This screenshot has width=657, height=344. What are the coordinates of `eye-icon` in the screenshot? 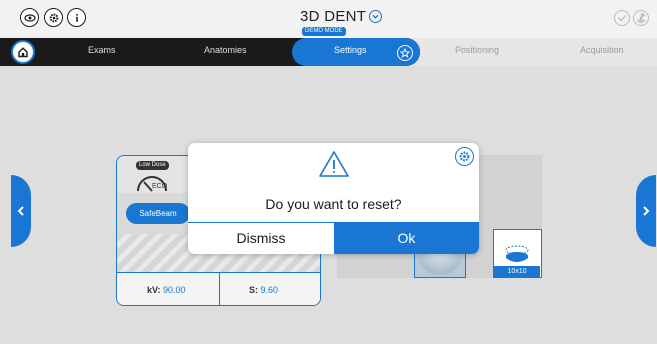 It's located at (29, 17).